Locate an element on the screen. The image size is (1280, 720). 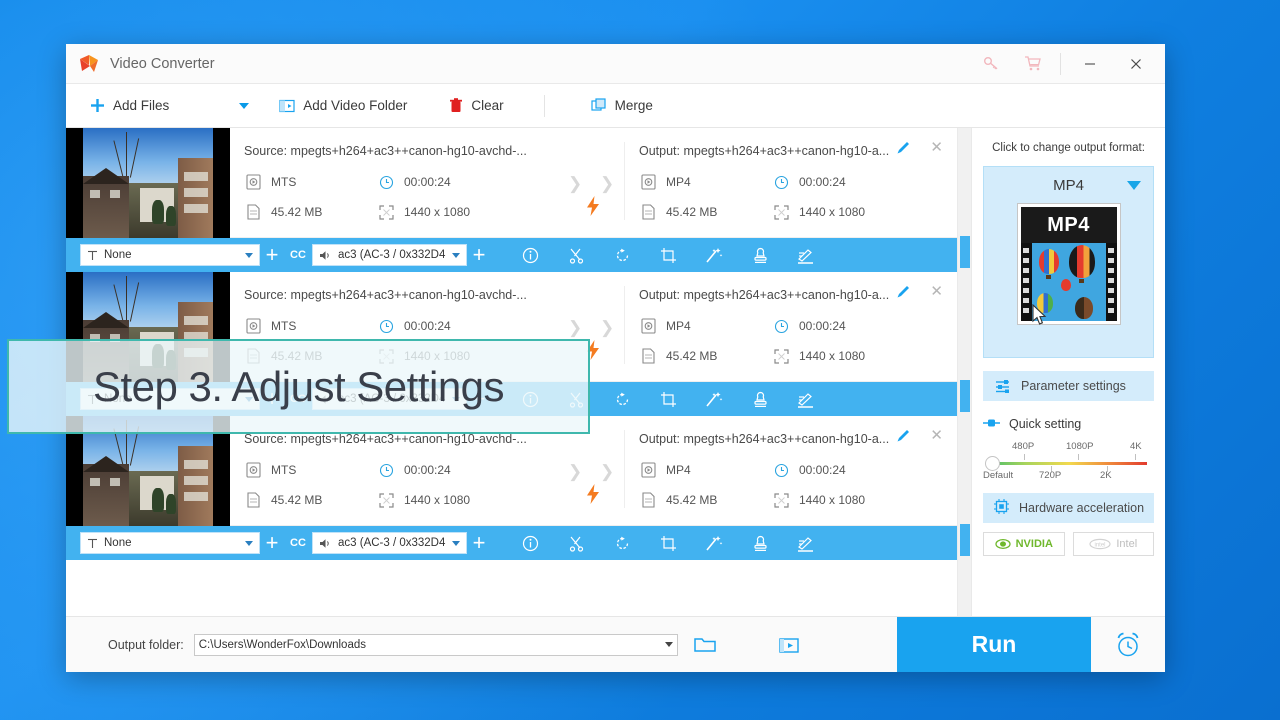
intel-label: Intel is located at coordinates (1127, 544).